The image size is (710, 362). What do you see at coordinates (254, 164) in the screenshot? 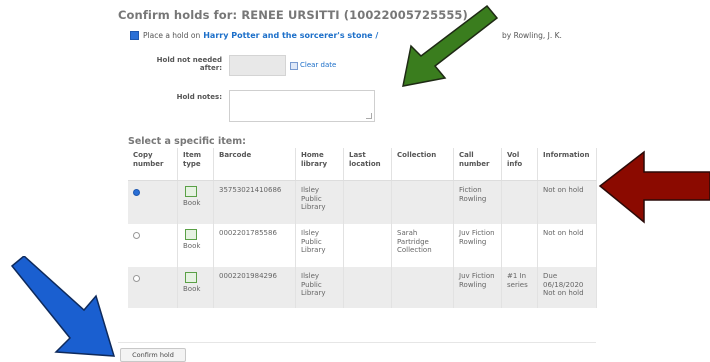
I see `col-barcode: Barcode` at bounding box center [254, 164].